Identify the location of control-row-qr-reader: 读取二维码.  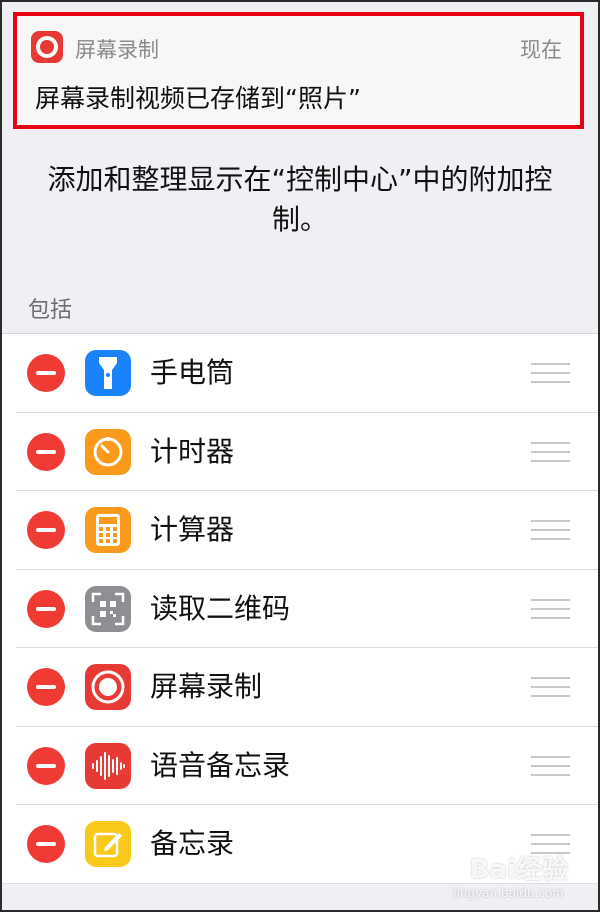
(300, 609).